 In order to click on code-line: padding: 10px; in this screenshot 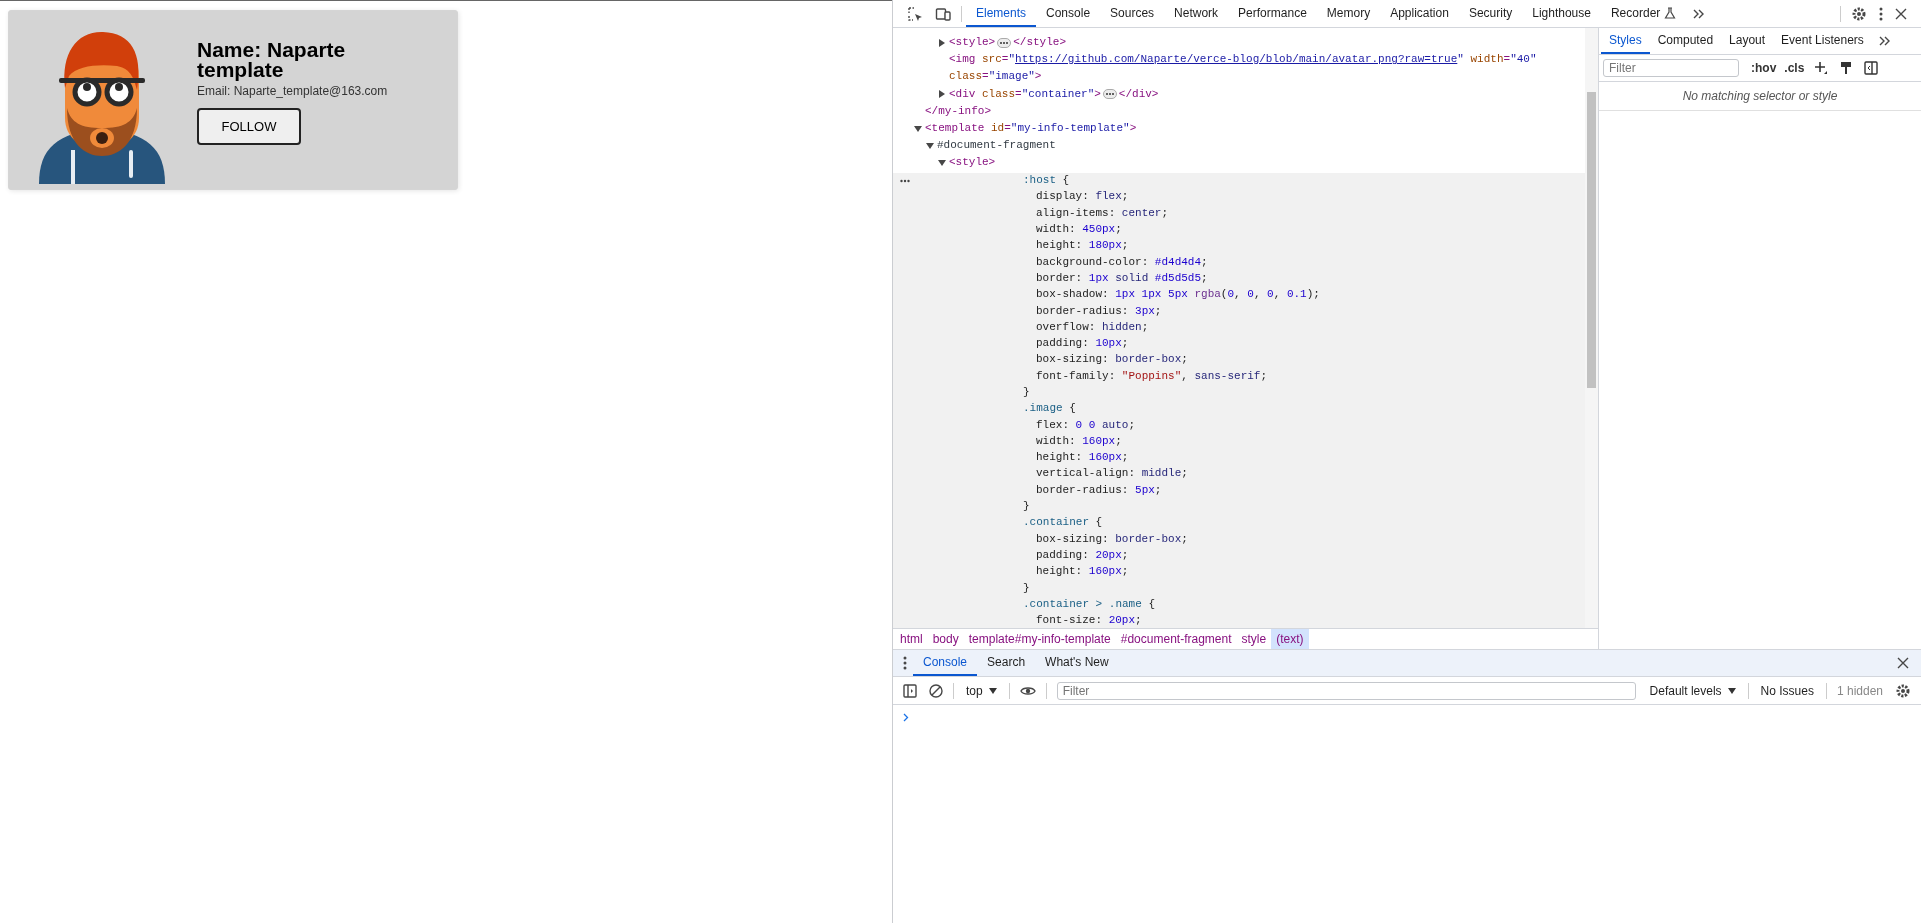, I will do `click(1082, 344)`.